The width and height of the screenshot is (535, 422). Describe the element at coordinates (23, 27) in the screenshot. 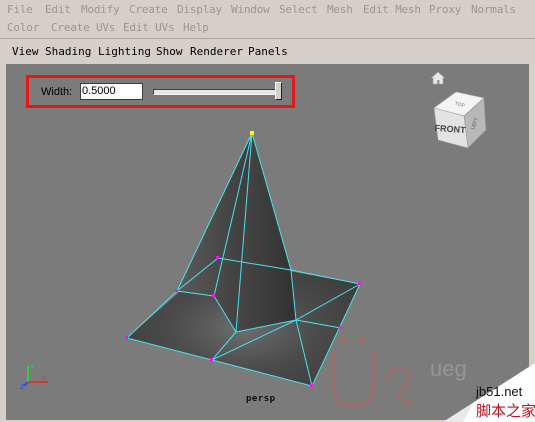

I see `menu-color: Color` at that location.